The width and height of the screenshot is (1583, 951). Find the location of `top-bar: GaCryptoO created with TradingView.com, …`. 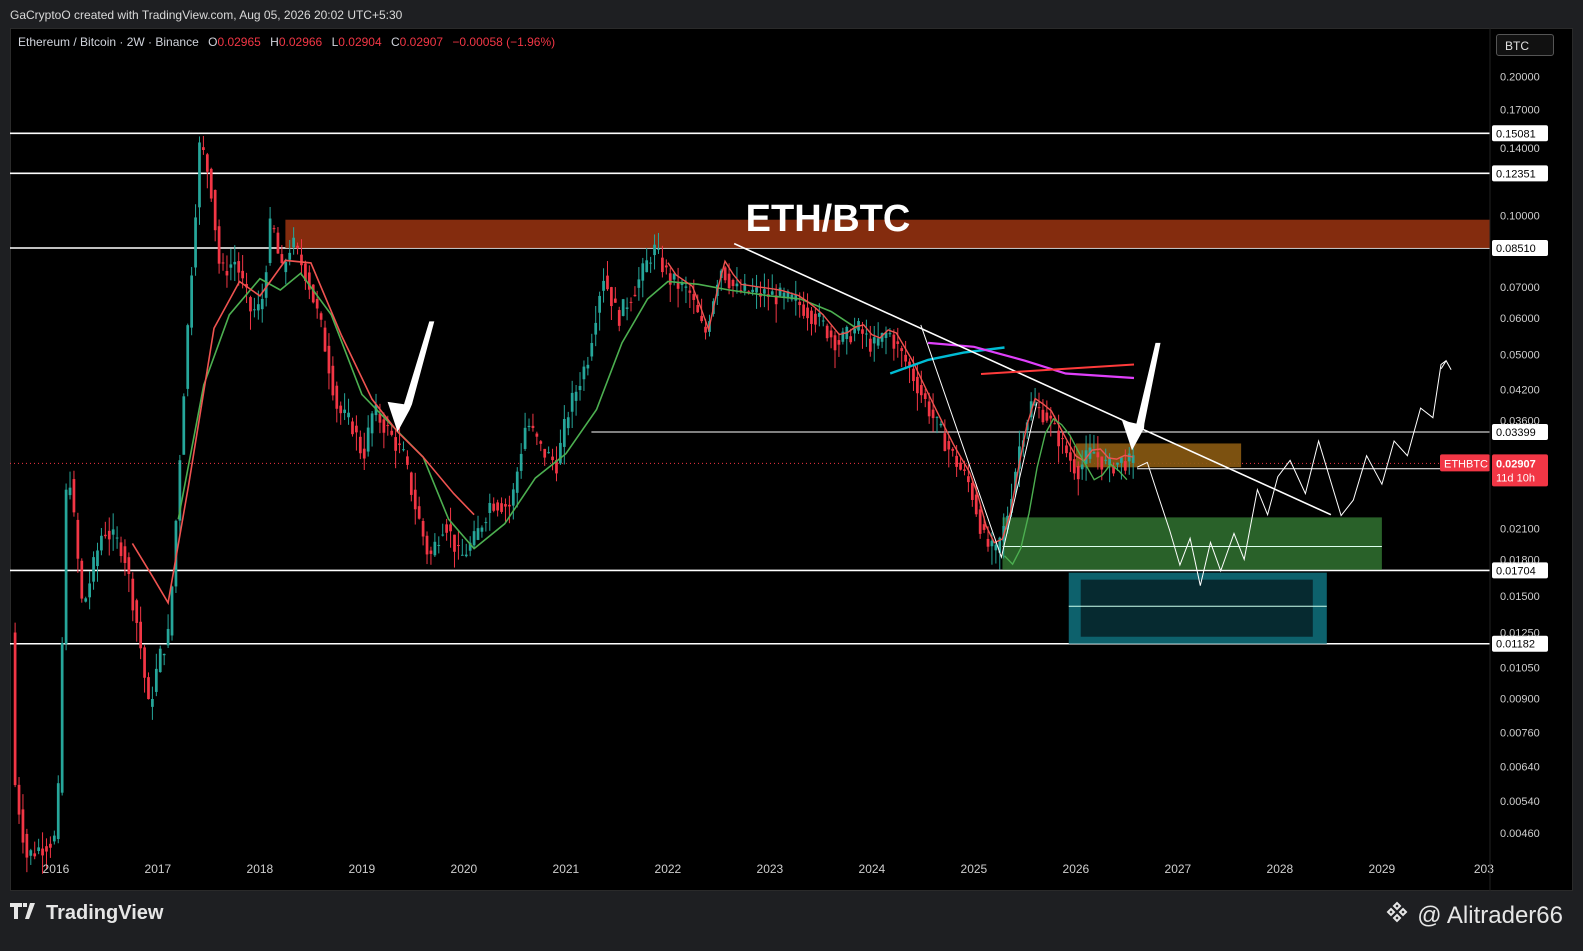

top-bar: GaCryptoO created with TradingView.com, … is located at coordinates (791, 14).